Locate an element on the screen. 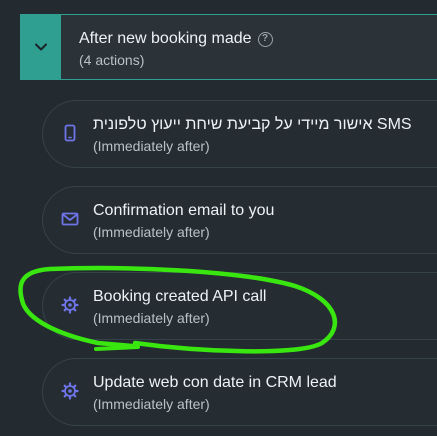  help-icon: ? is located at coordinates (265, 39).